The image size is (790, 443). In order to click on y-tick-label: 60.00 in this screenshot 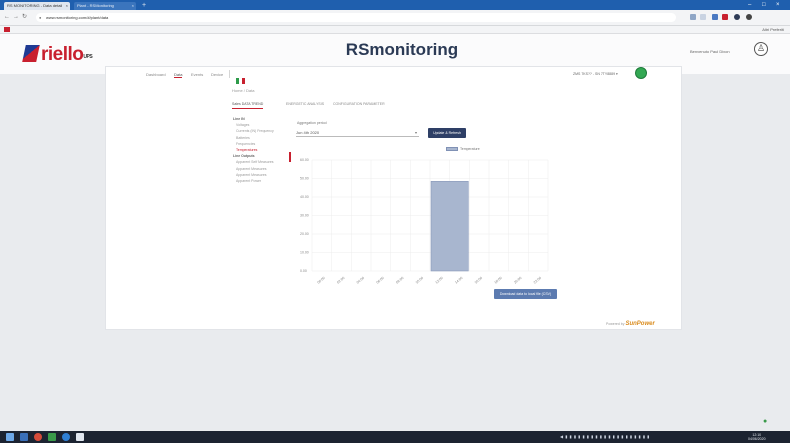, I will do `click(304, 160)`.